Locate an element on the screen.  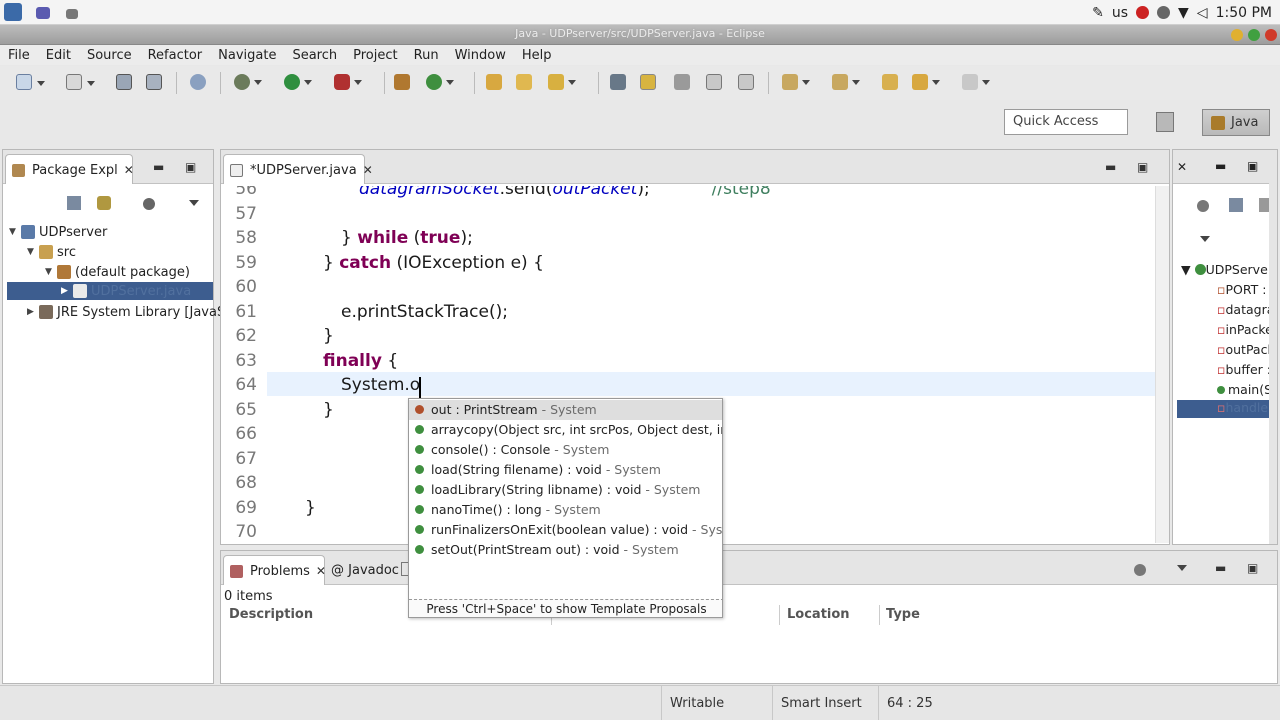
window-close-button is located at coordinates (1271, 35).